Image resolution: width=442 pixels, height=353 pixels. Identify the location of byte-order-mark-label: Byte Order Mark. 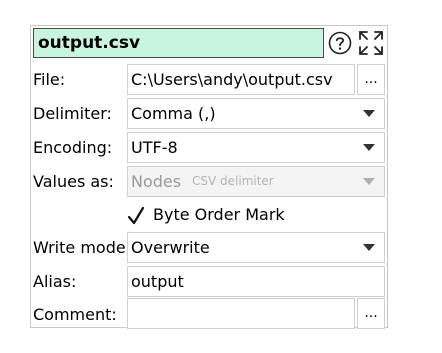
(219, 214).